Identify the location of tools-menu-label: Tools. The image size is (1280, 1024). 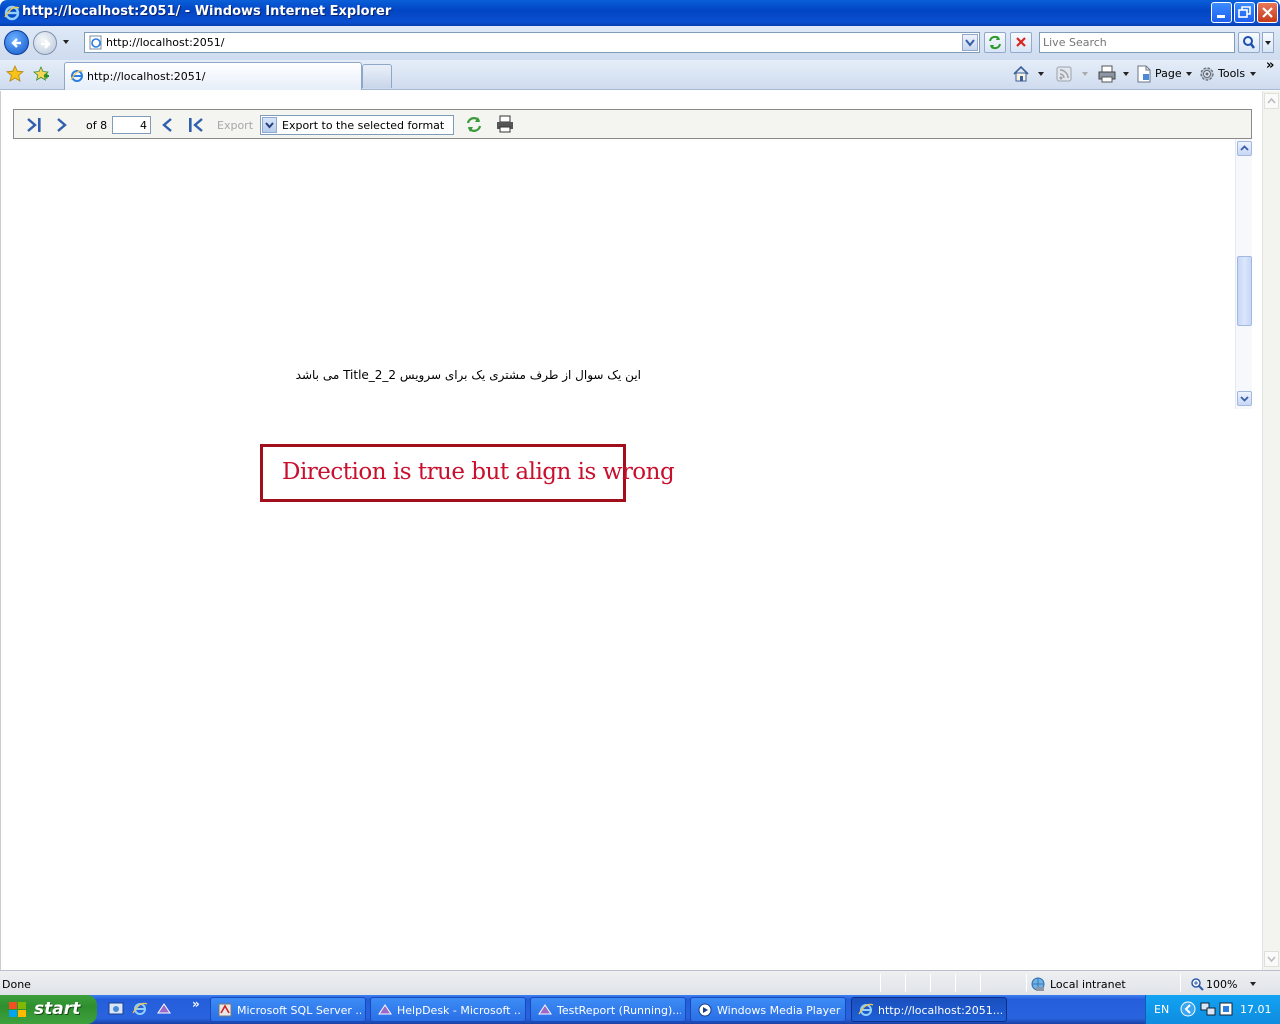
(1232, 73).